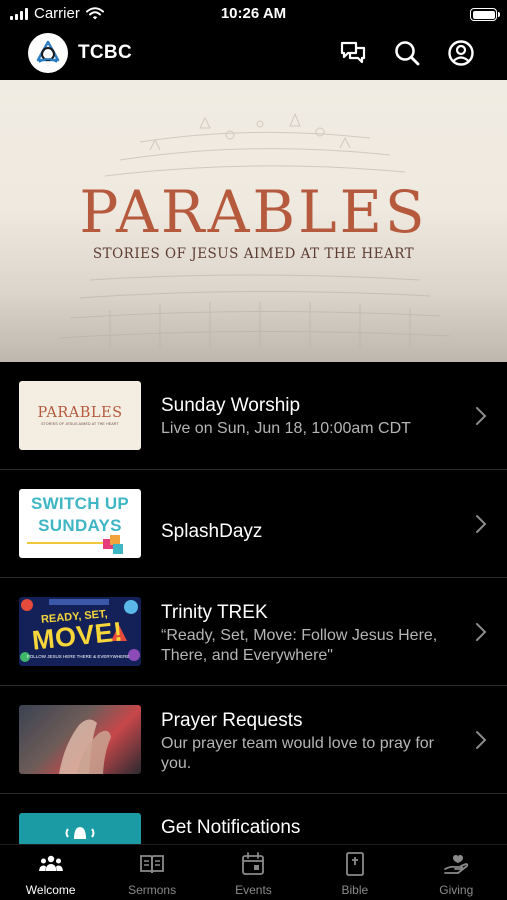  What do you see at coordinates (232, 720) in the screenshot?
I see `list-item-title: Prayer Requests` at bounding box center [232, 720].